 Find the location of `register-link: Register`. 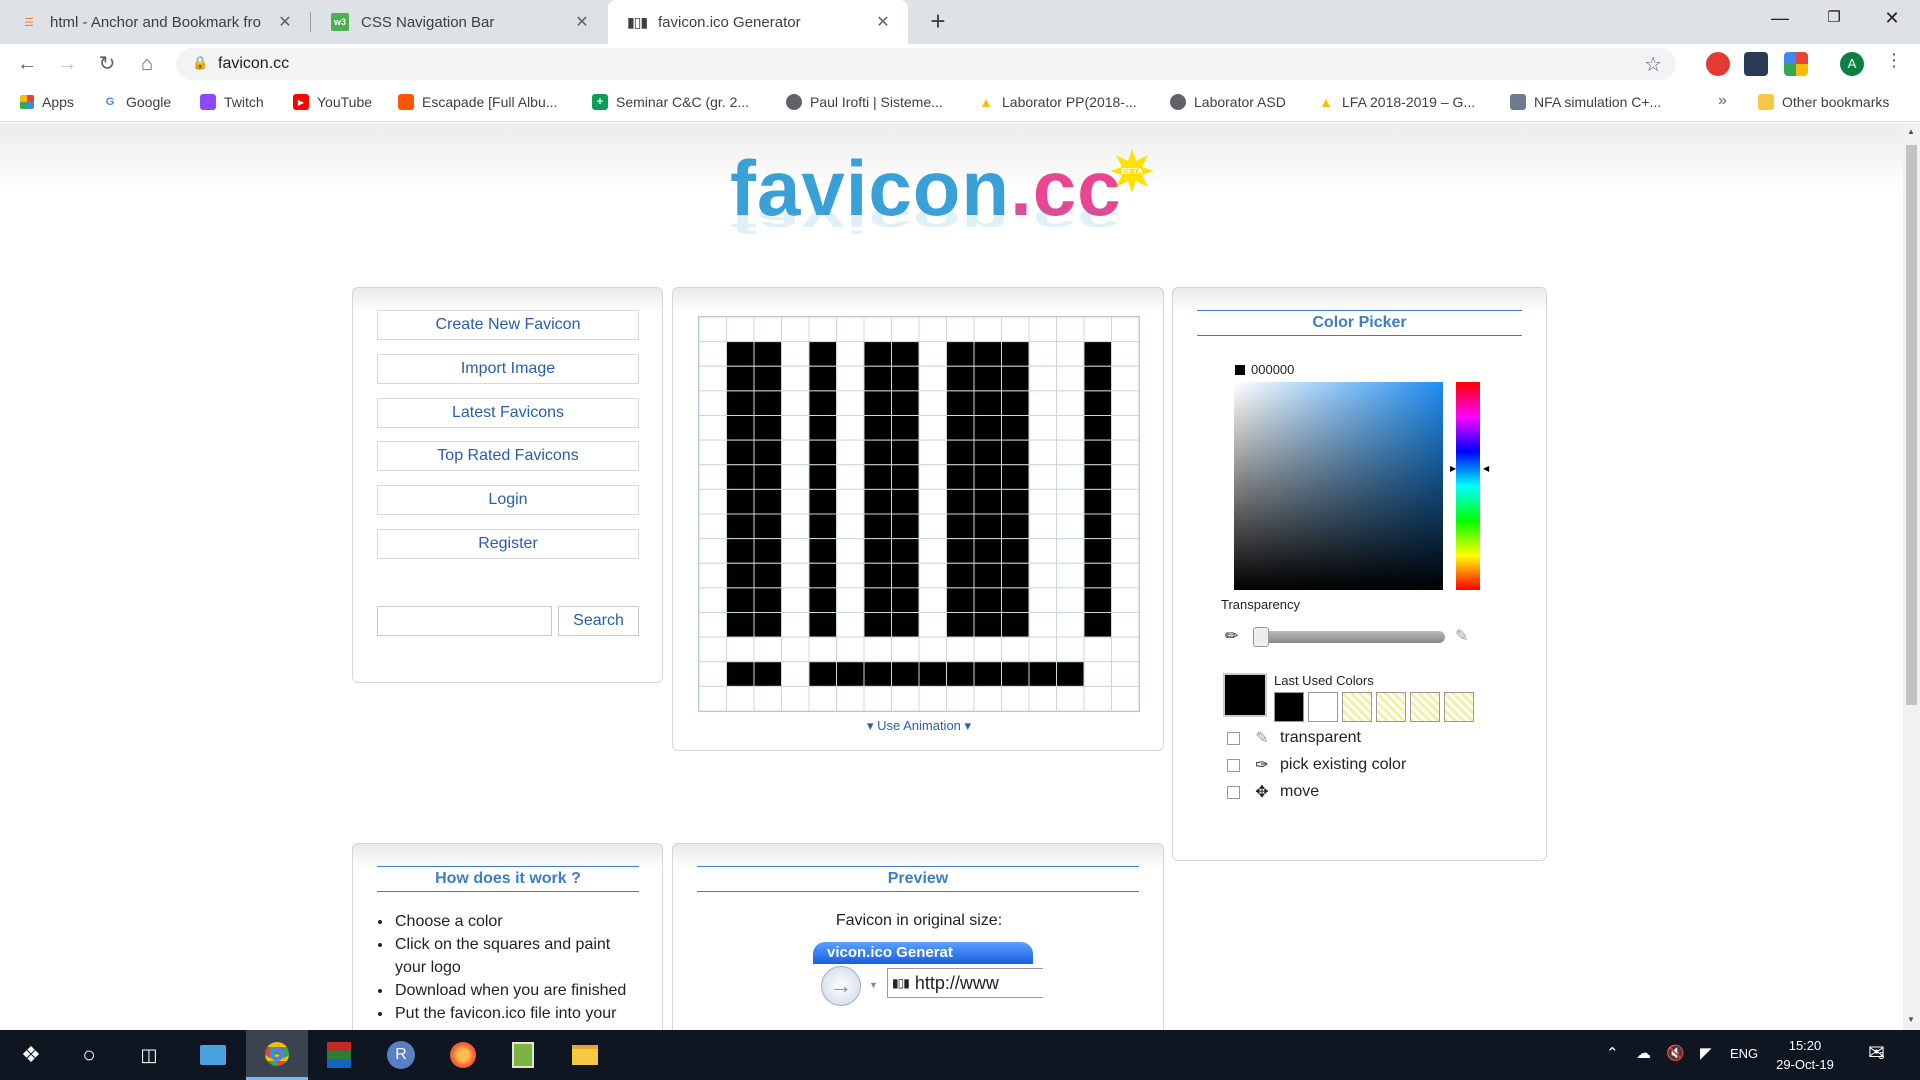

register-link: Register is located at coordinates (508, 544).